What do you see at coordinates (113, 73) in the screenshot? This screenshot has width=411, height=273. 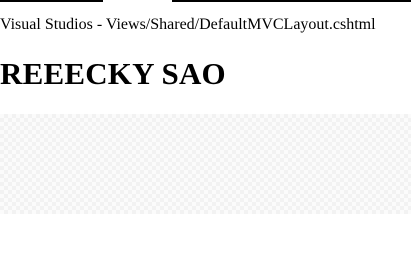 I see `page-title: REEECKY SAO` at bounding box center [113, 73].